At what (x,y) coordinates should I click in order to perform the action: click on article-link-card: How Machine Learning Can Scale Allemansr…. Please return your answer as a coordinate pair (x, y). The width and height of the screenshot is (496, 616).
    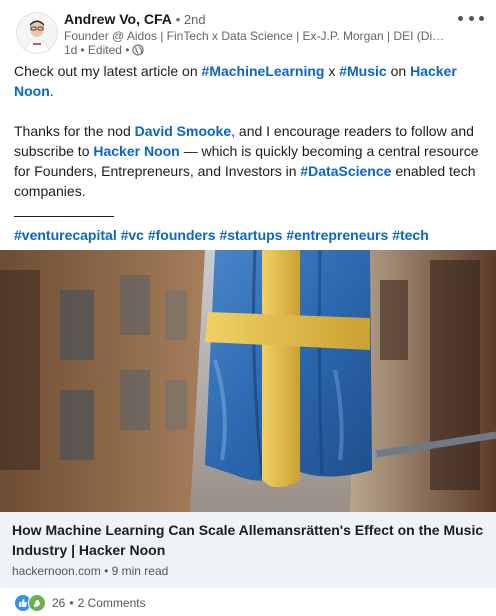
    Looking at the image, I should click on (248, 550).